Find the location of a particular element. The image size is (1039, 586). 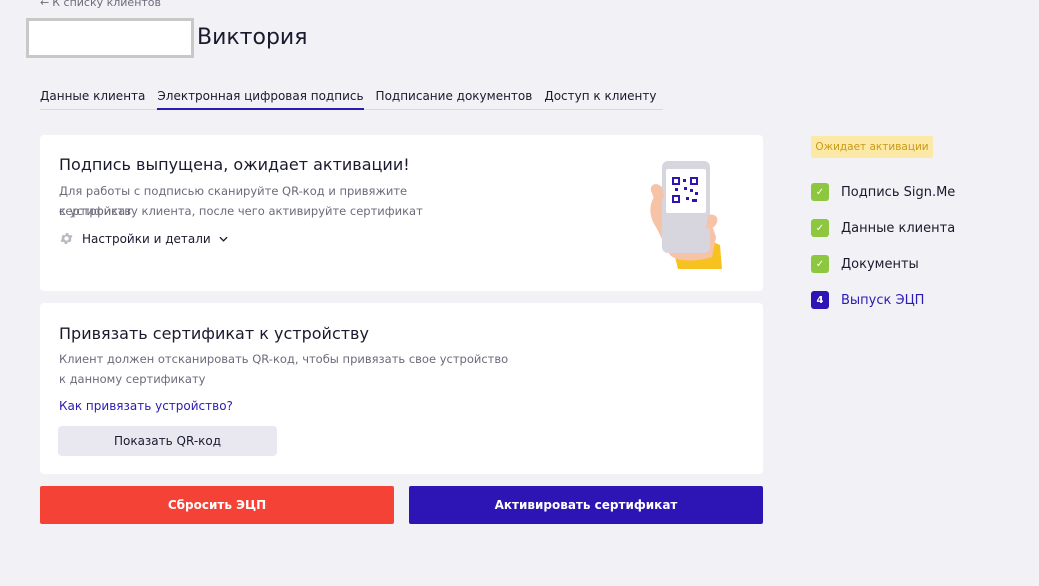

tab-digital-signature: Электронная цифровая подпись is located at coordinates (260, 99).